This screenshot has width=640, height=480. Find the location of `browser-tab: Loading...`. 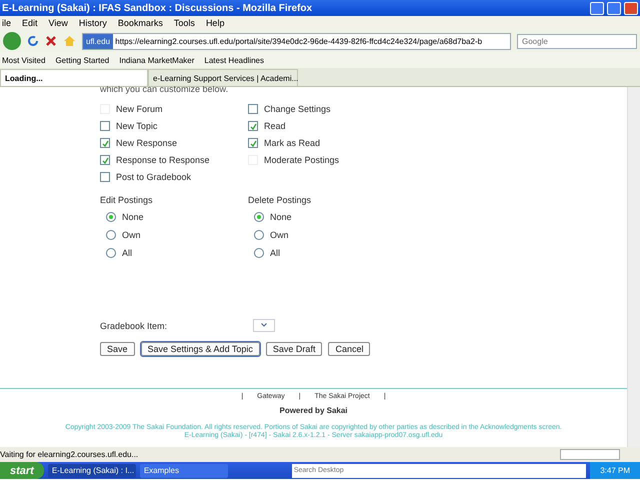

browser-tab: Loading... is located at coordinates (74, 77).